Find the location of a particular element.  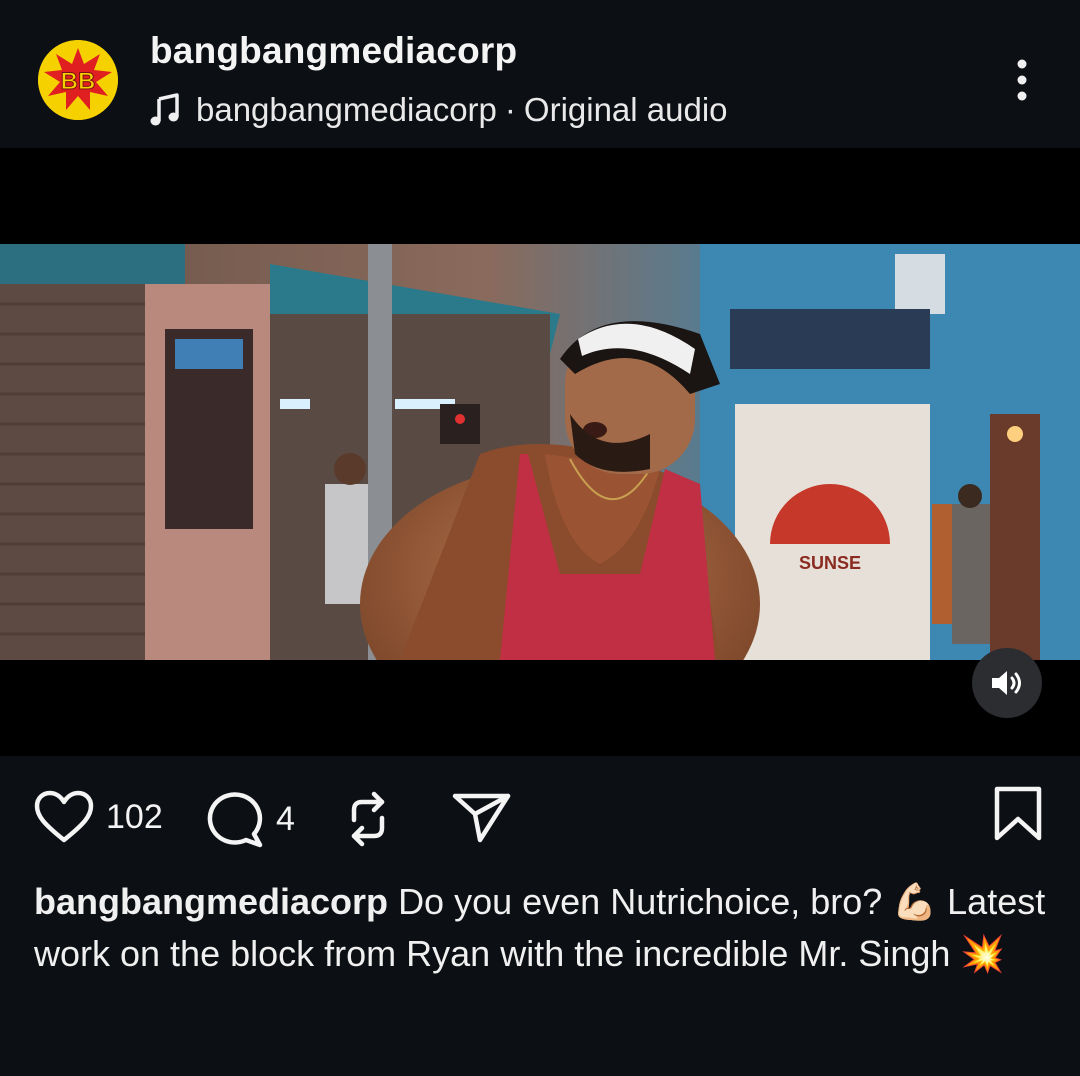

profile-avatar: BB is located at coordinates (78, 80).